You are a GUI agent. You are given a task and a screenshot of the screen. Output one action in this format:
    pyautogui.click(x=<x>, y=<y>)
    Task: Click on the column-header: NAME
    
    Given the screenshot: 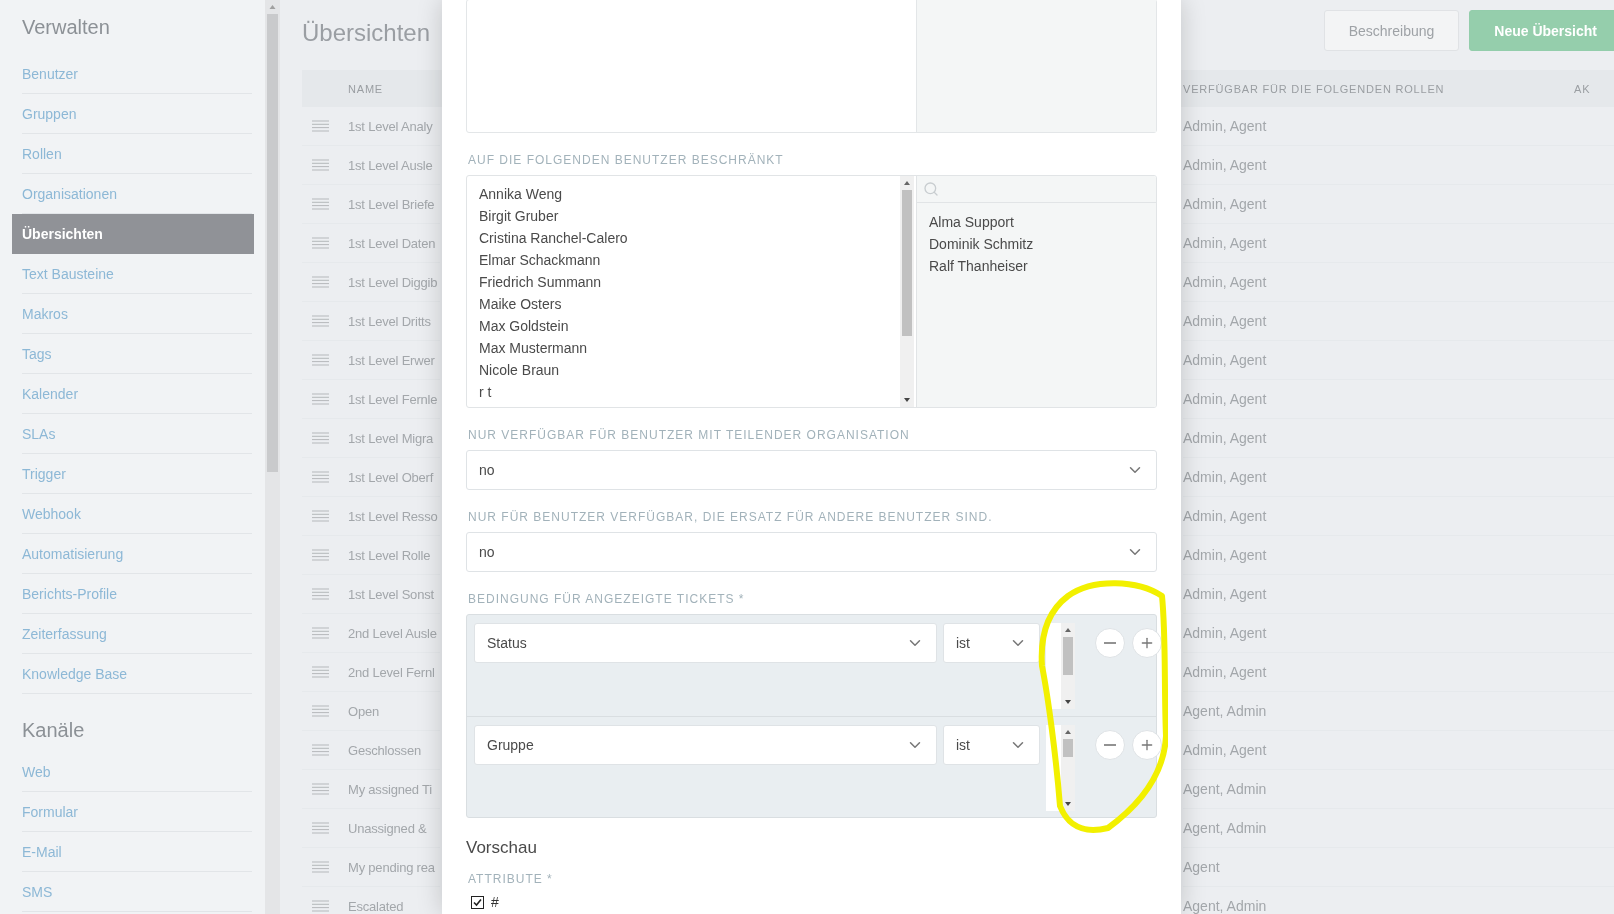 What is the action you would take?
    pyautogui.click(x=365, y=88)
    